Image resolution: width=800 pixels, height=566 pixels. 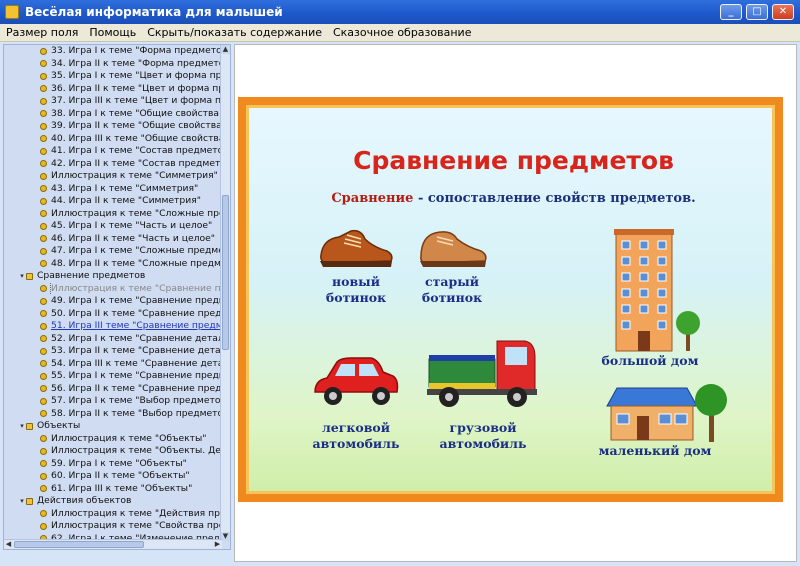 What do you see at coordinates (113, 414) in the screenshot?
I see `tree-item: 58. Игра II к теме "Выбор предметов по"` at bounding box center [113, 414].